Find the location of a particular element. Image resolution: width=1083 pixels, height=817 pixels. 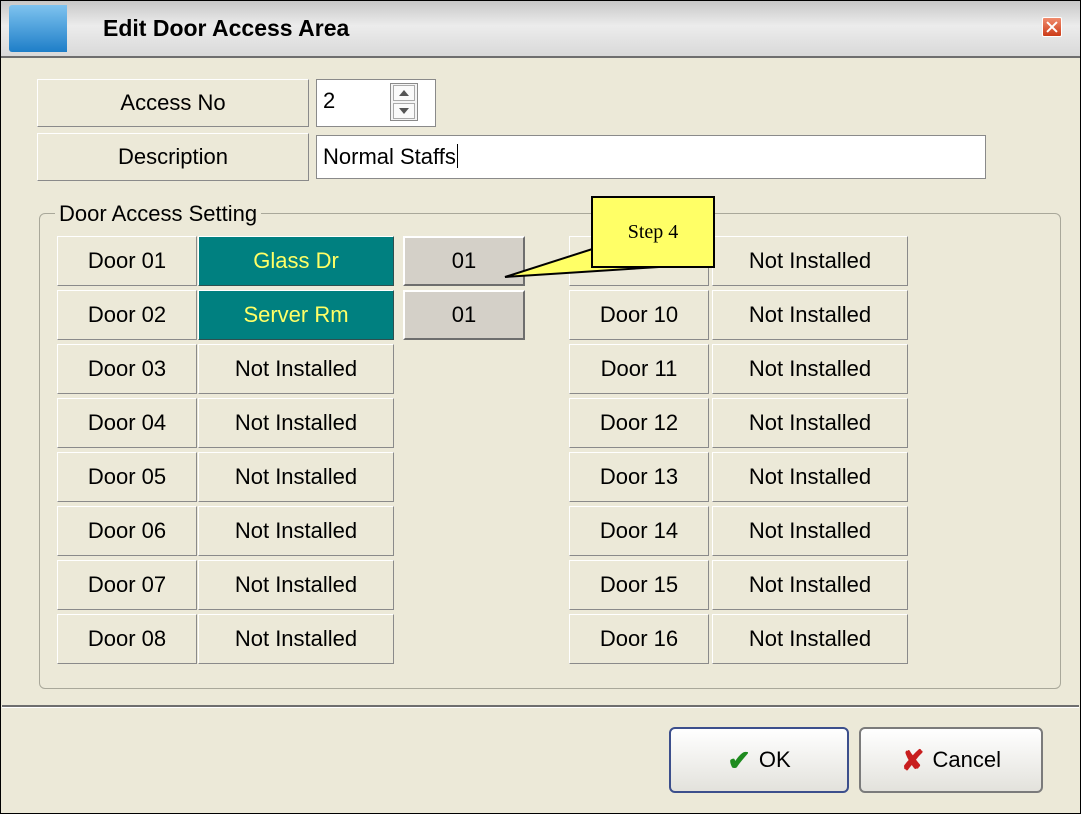

door-label: Door 02 is located at coordinates (127, 315).